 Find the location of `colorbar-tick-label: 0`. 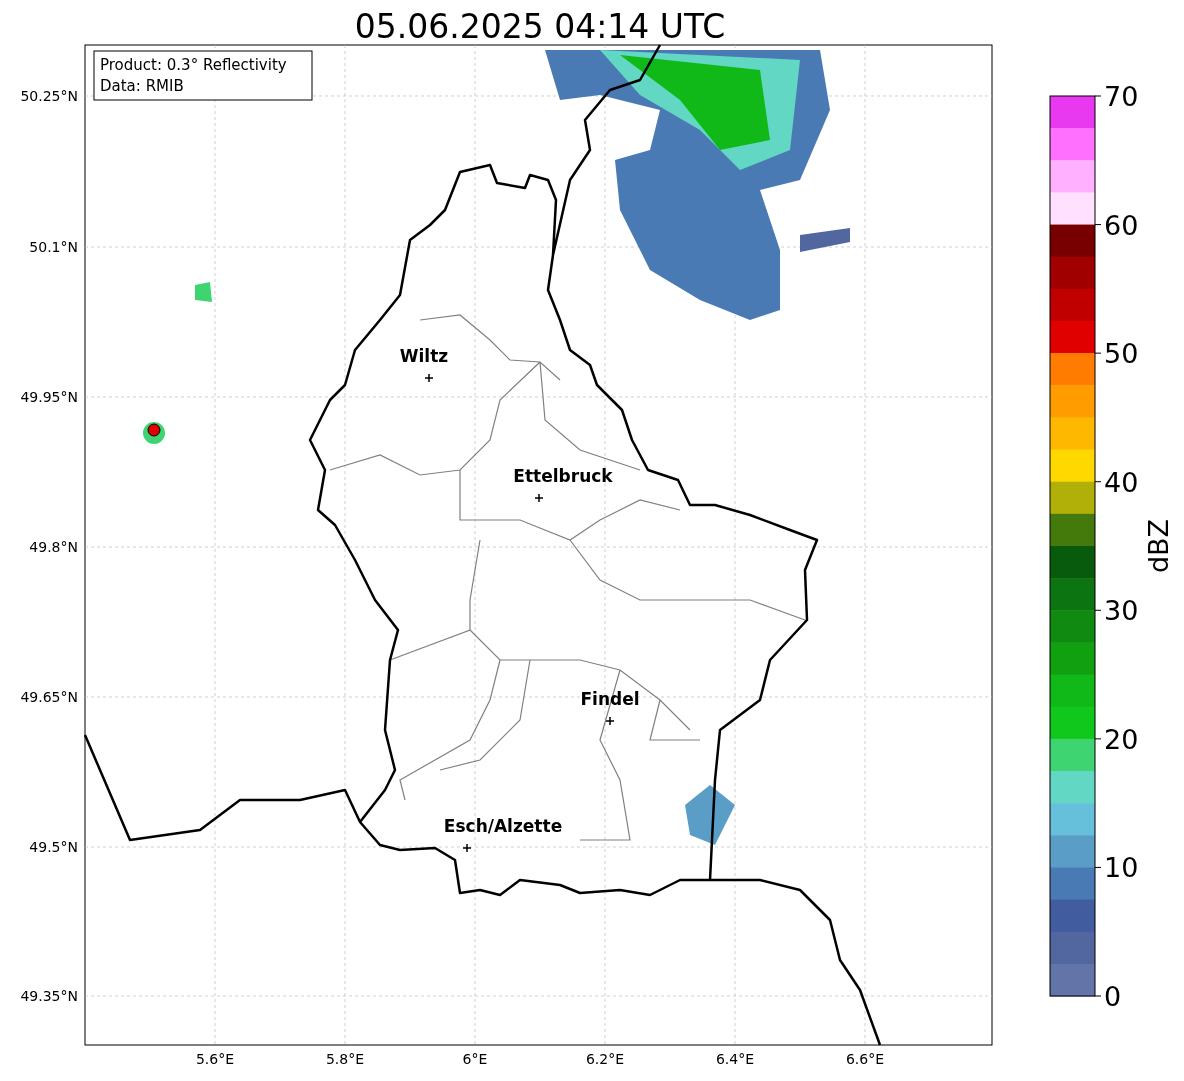

colorbar-tick-label: 0 is located at coordinates (1113, 996).